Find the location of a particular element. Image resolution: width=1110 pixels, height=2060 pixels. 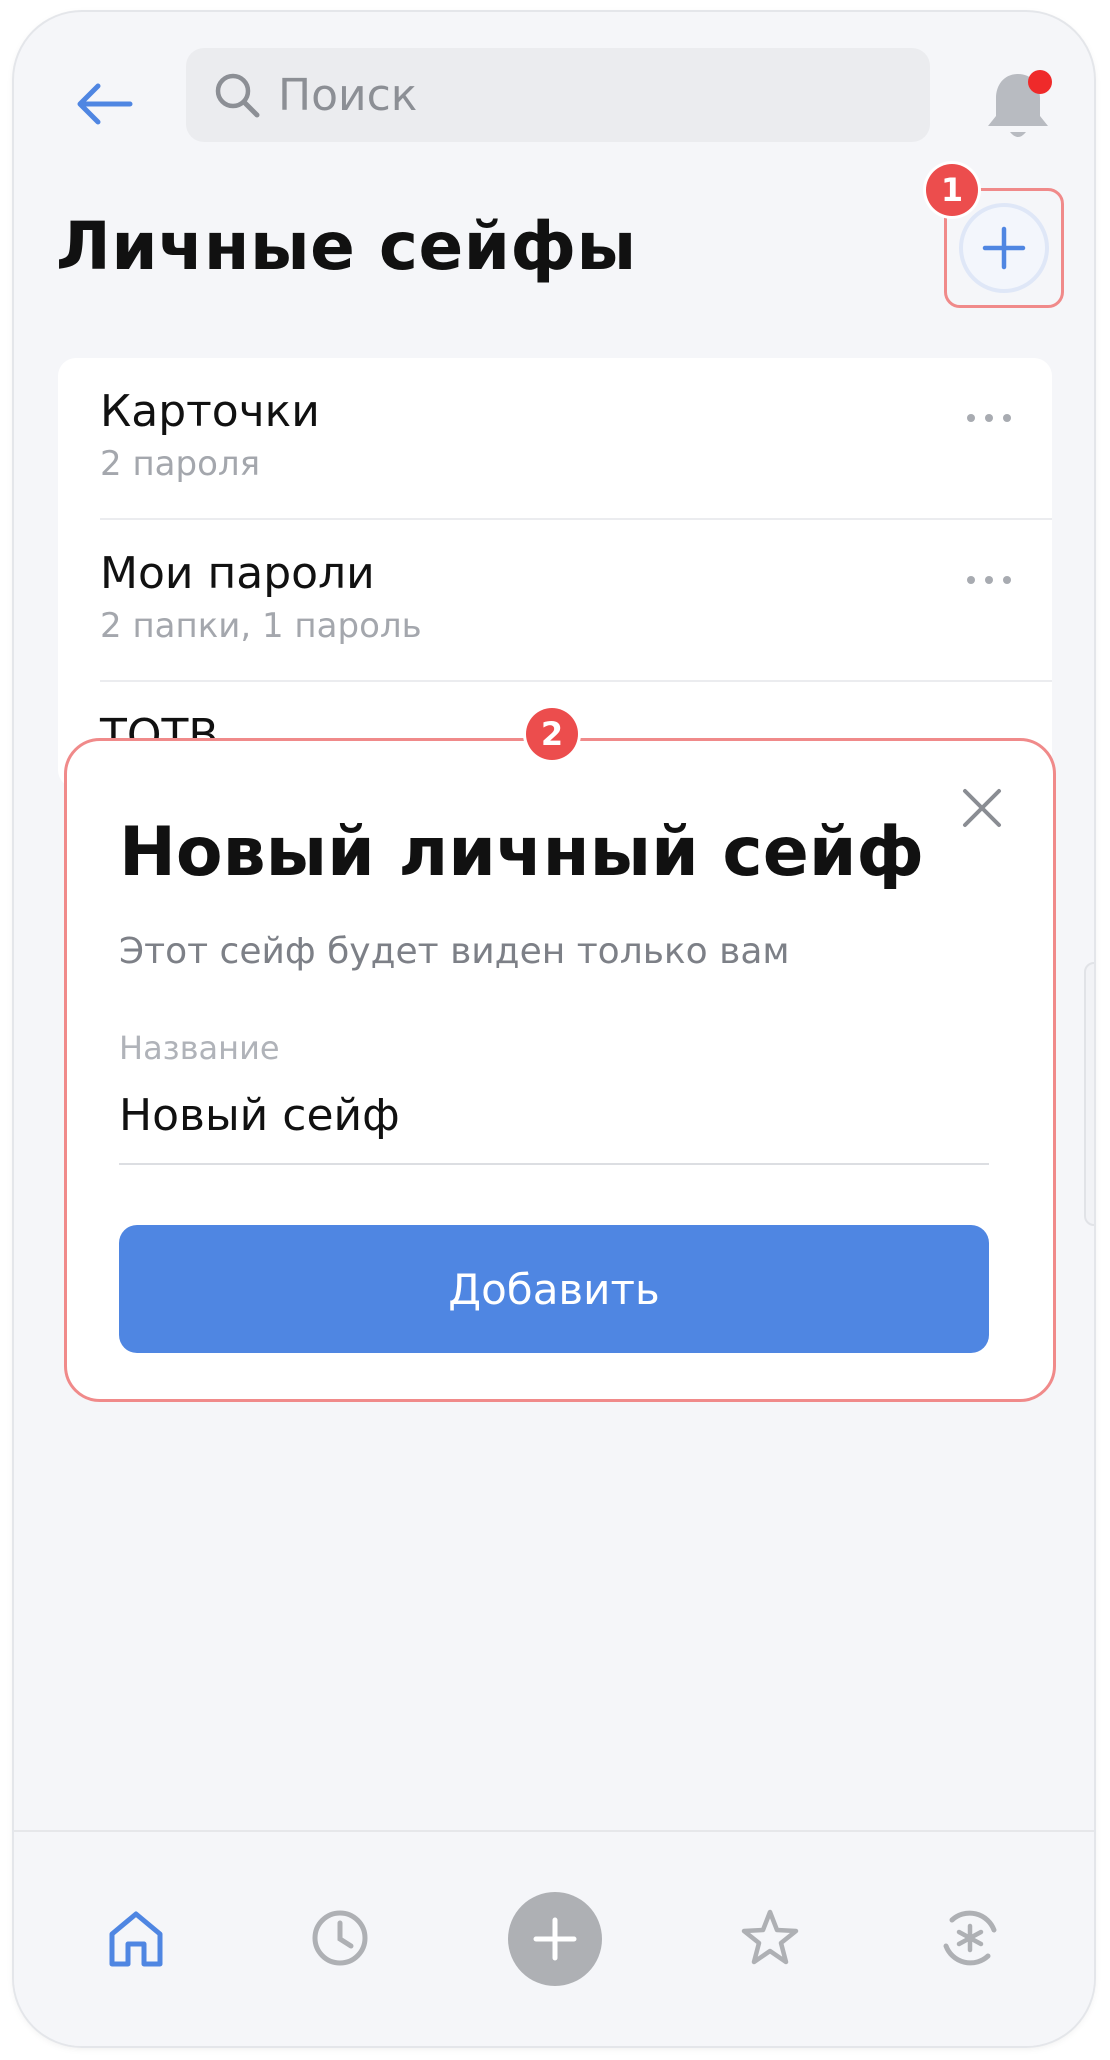

nav-history is located at coordinates (340, 1938).